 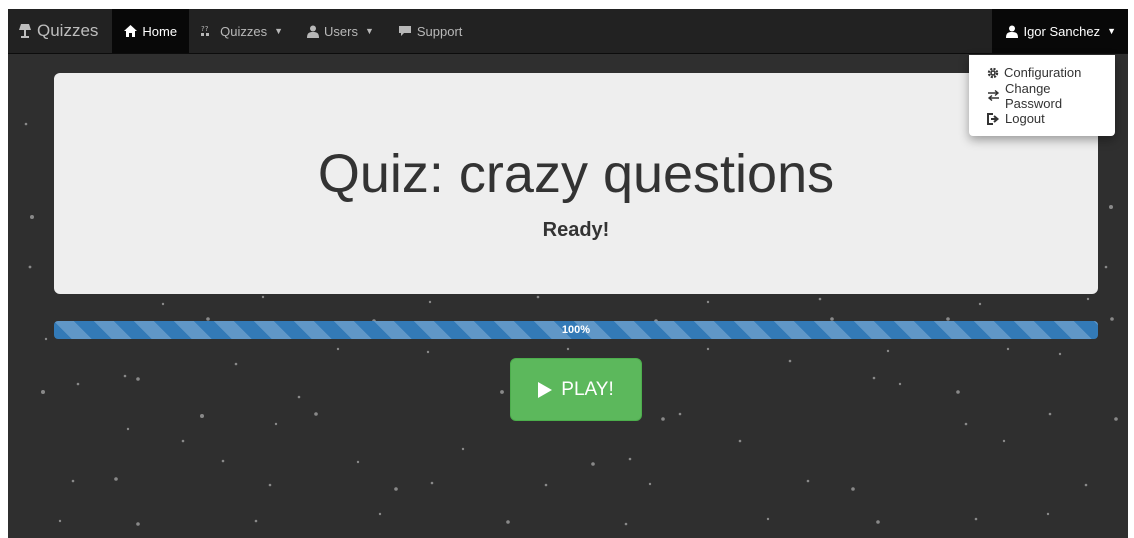 I want to click on quiz-progress: 100%, so click(x=576, y=330).